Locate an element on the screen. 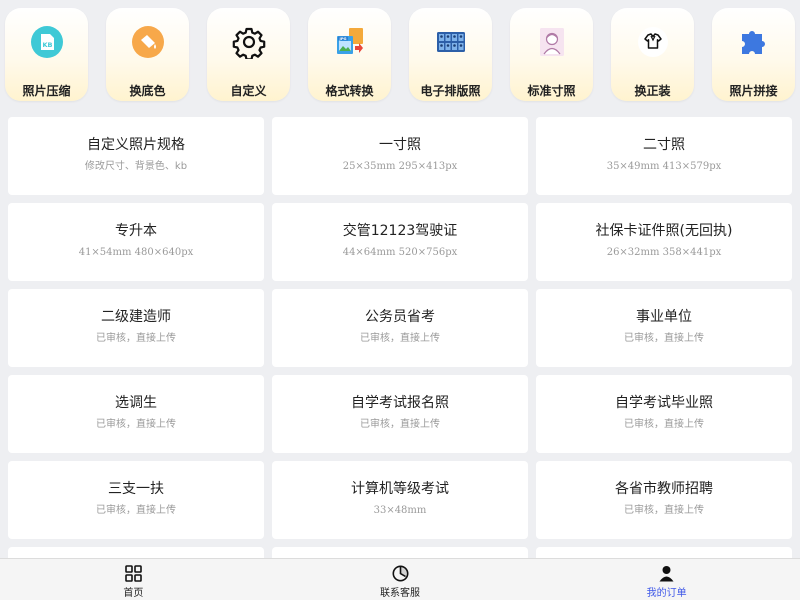 This screenshot has width=800, height=600. tool-photo-layout: 电子排版照 is located at coordinates (450, 54).